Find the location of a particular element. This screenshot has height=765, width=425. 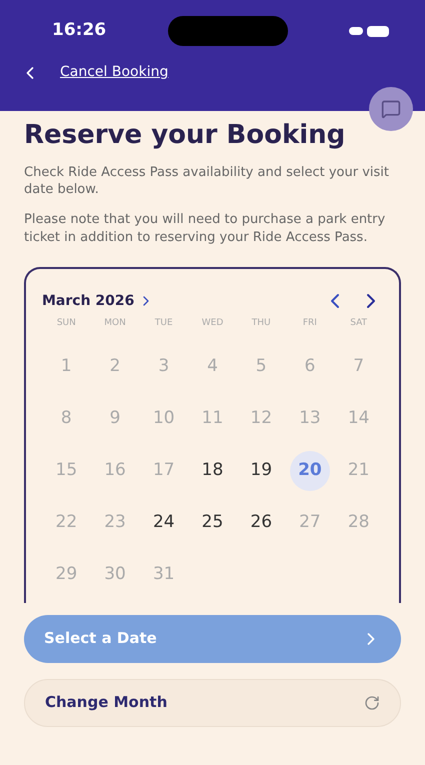

calendar-day: 2 is located at coordinates (115, 366).